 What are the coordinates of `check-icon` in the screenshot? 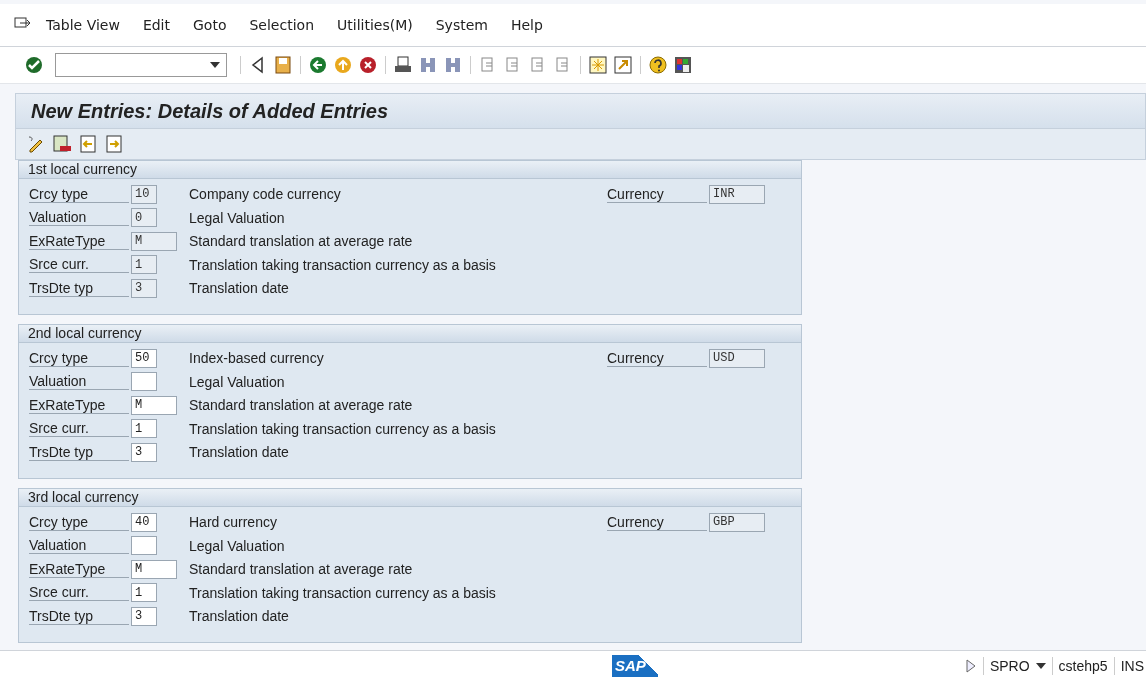 It's located at (34, 65).